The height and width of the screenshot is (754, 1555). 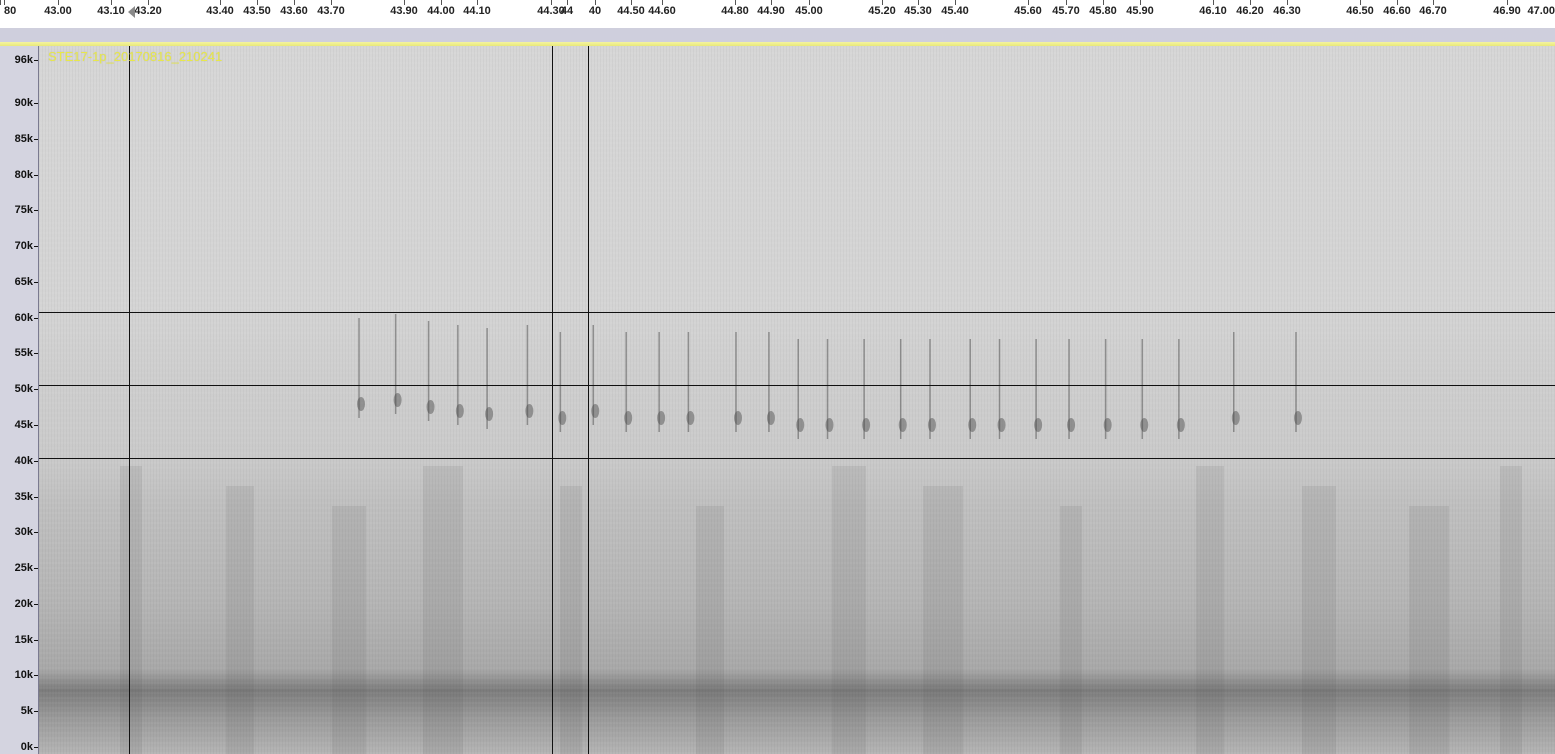 I want to click on track-selection-strip, so click(x=777, y=35).